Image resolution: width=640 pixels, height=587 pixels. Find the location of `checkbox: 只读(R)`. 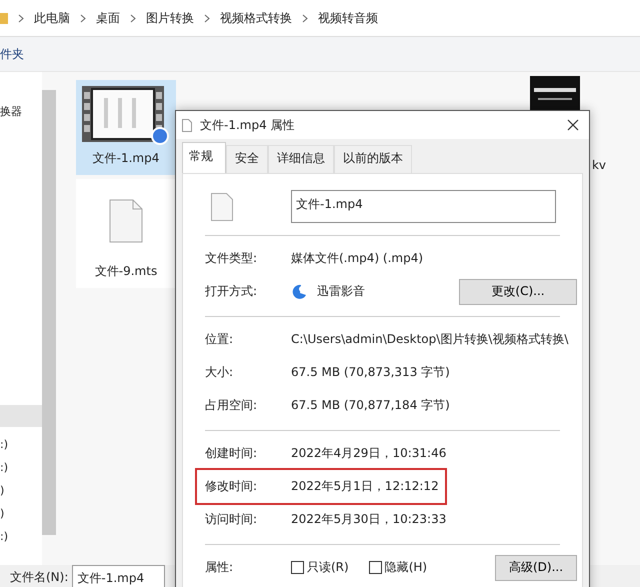

checkbox: 只读(R) is located at coordinates (320, 567).